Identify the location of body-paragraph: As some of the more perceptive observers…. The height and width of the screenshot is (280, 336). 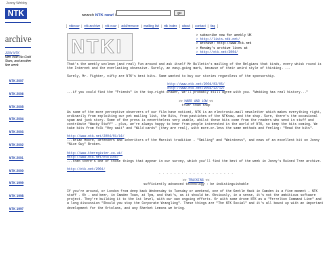
(194, 120).